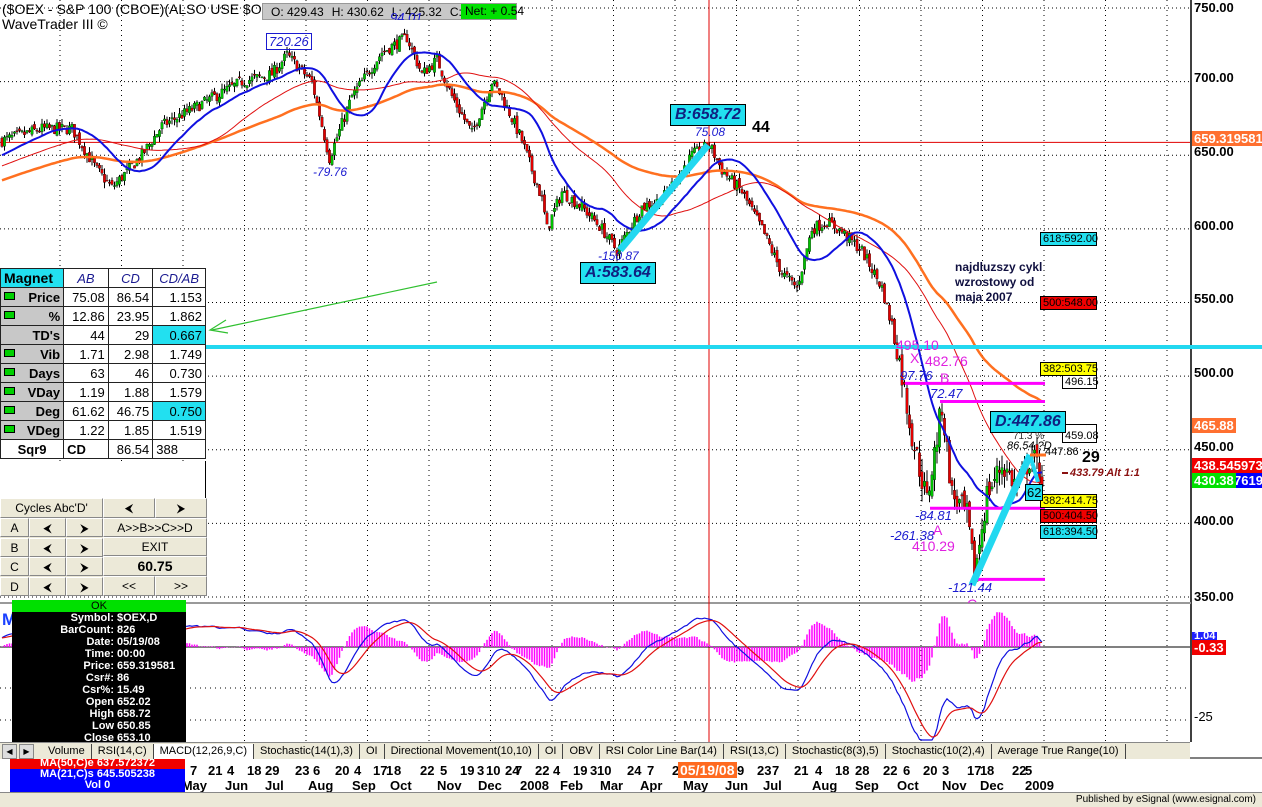 The width and height of the screenshot is (1262, 807). What do you see at coordinates (129, 586) in the screenshot?
I see `rewind-button: <<` at bounding box center [129, 586].